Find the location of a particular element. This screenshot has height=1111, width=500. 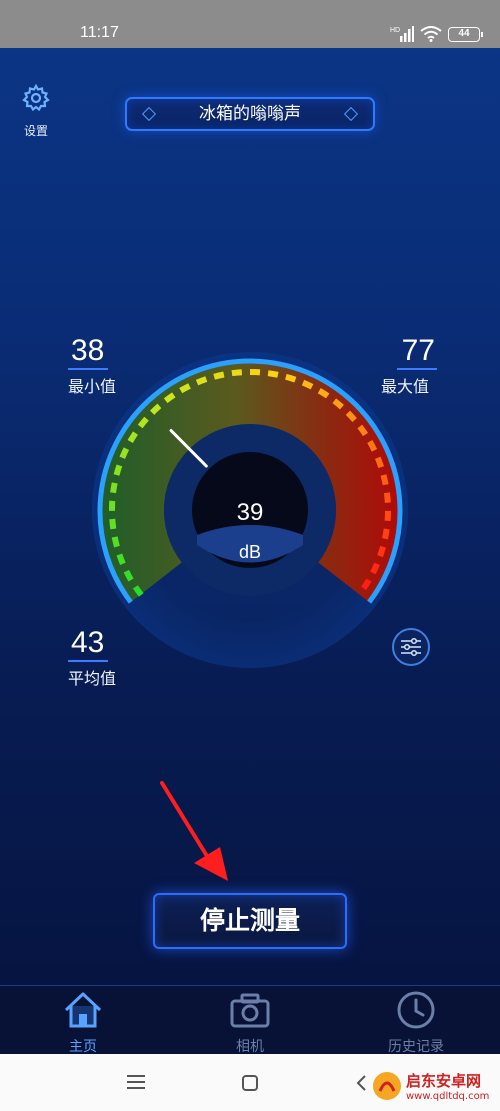

settings-button: 设置 is located at coordinates (36, 111).